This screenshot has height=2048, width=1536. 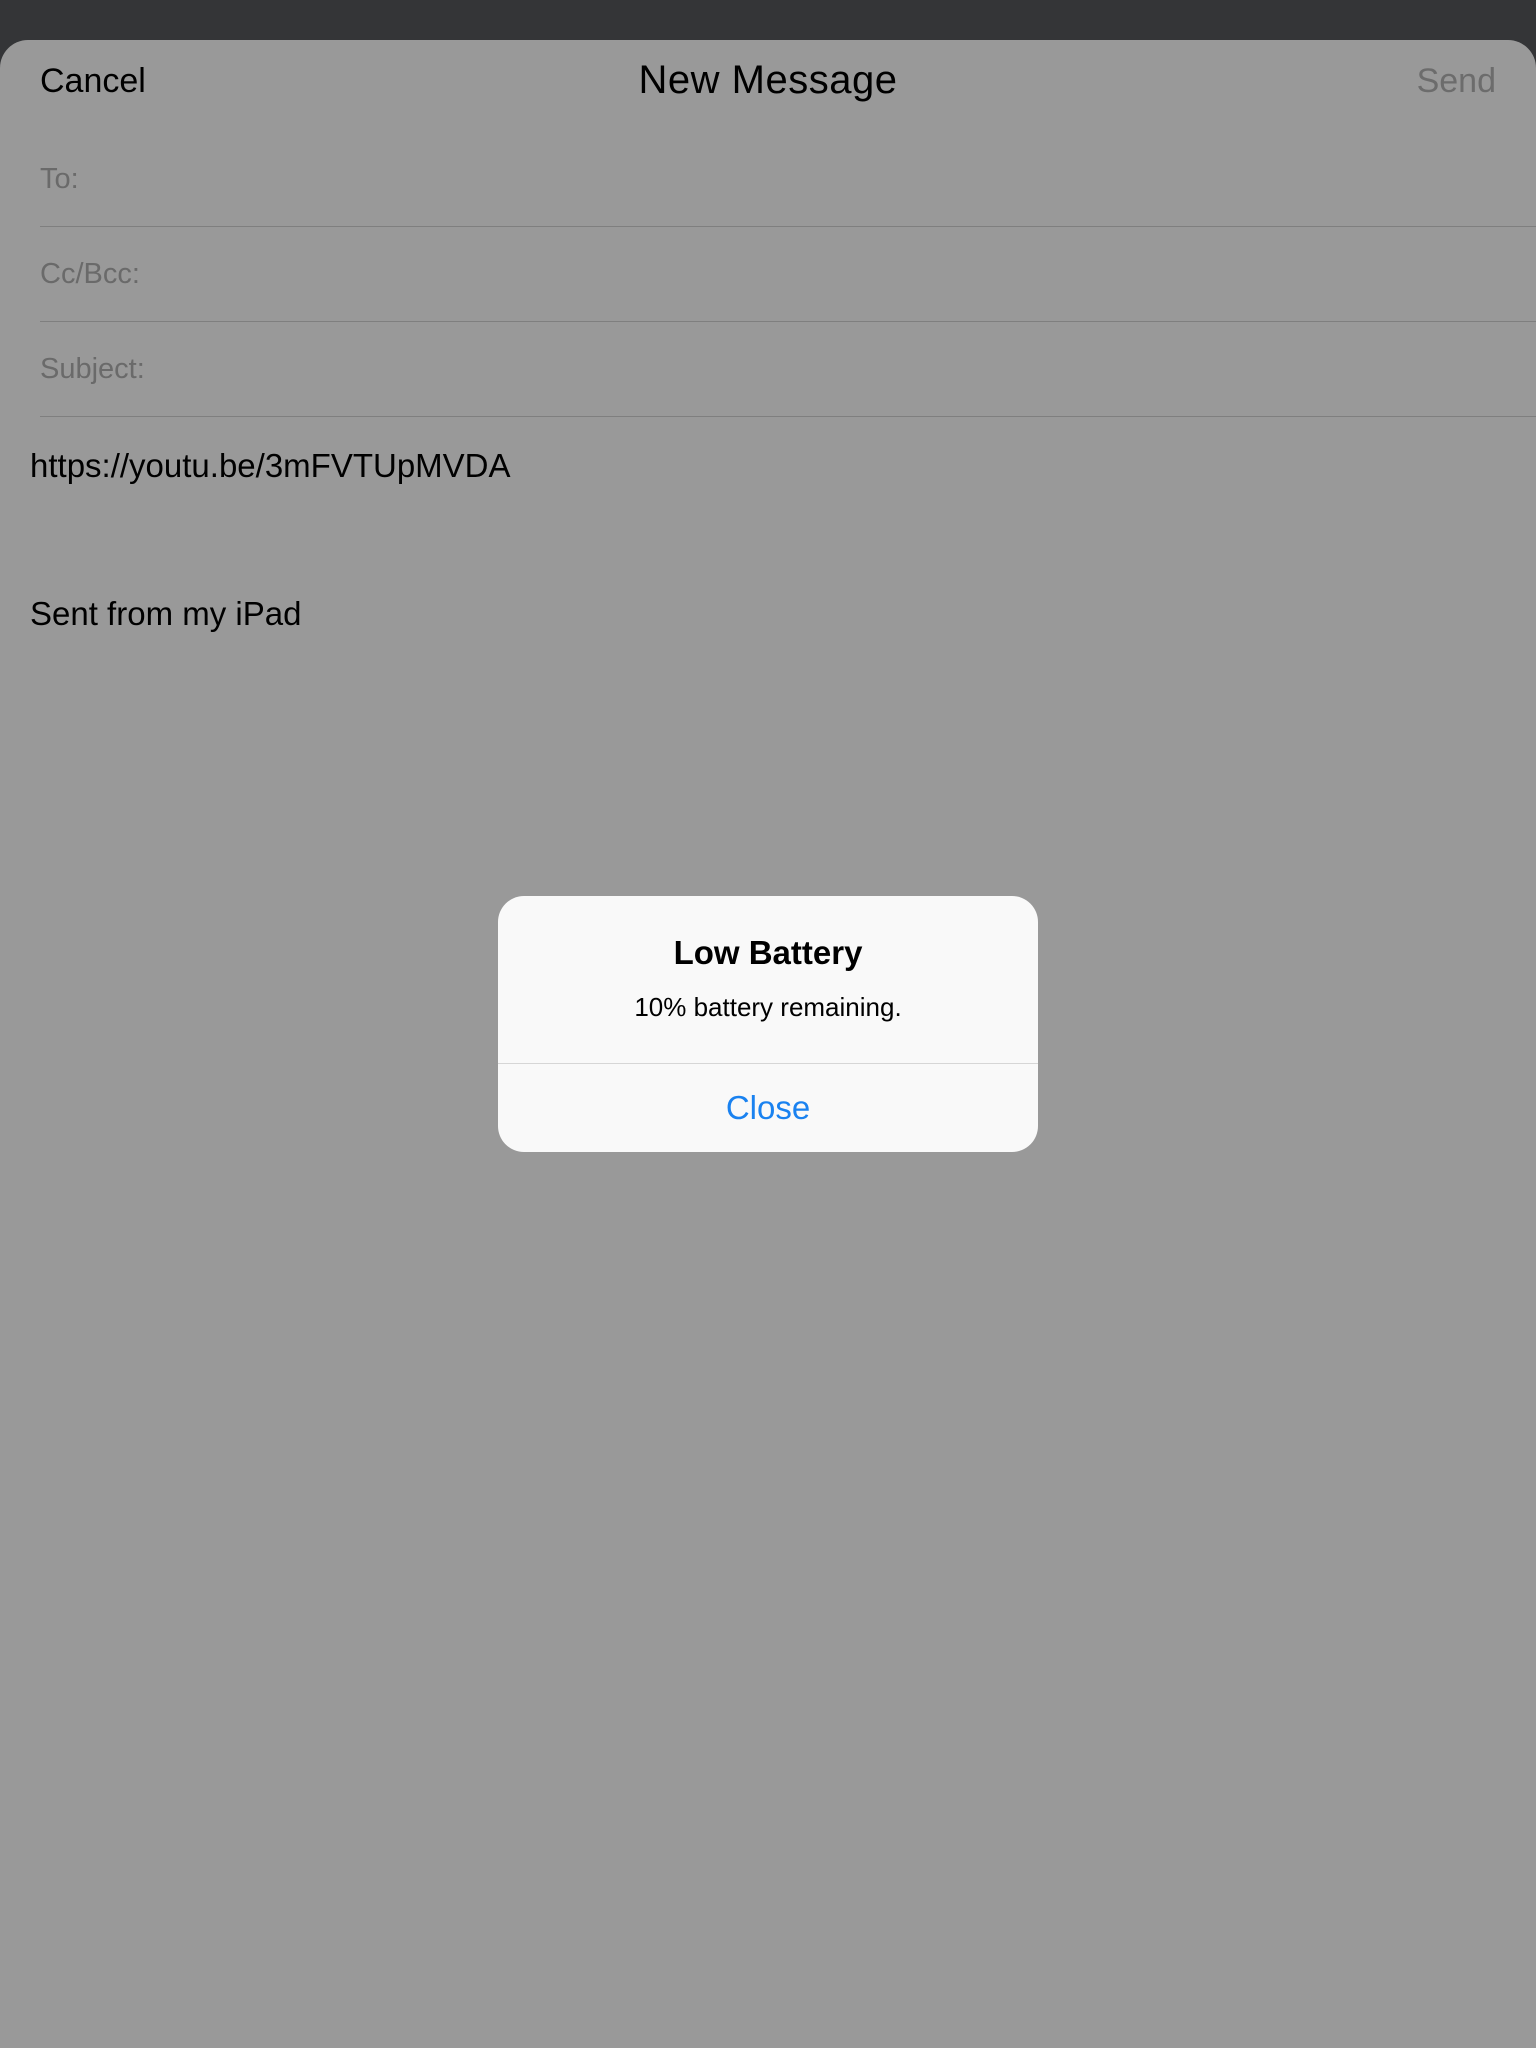 I want to click on compose-nav-bar: Cancel New Message Send, so click(x=768, y=86).